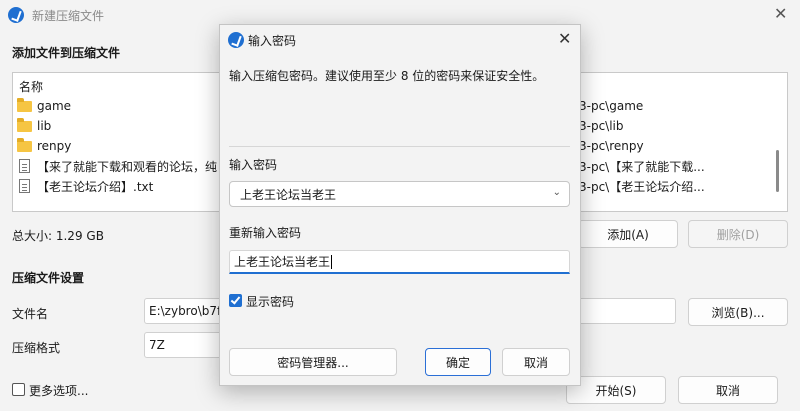 The width and height of the screenshot is (800, 411). Describe the element at coordinates (54, 146) in the screenshot. I see `file-name: renpy` at that location.